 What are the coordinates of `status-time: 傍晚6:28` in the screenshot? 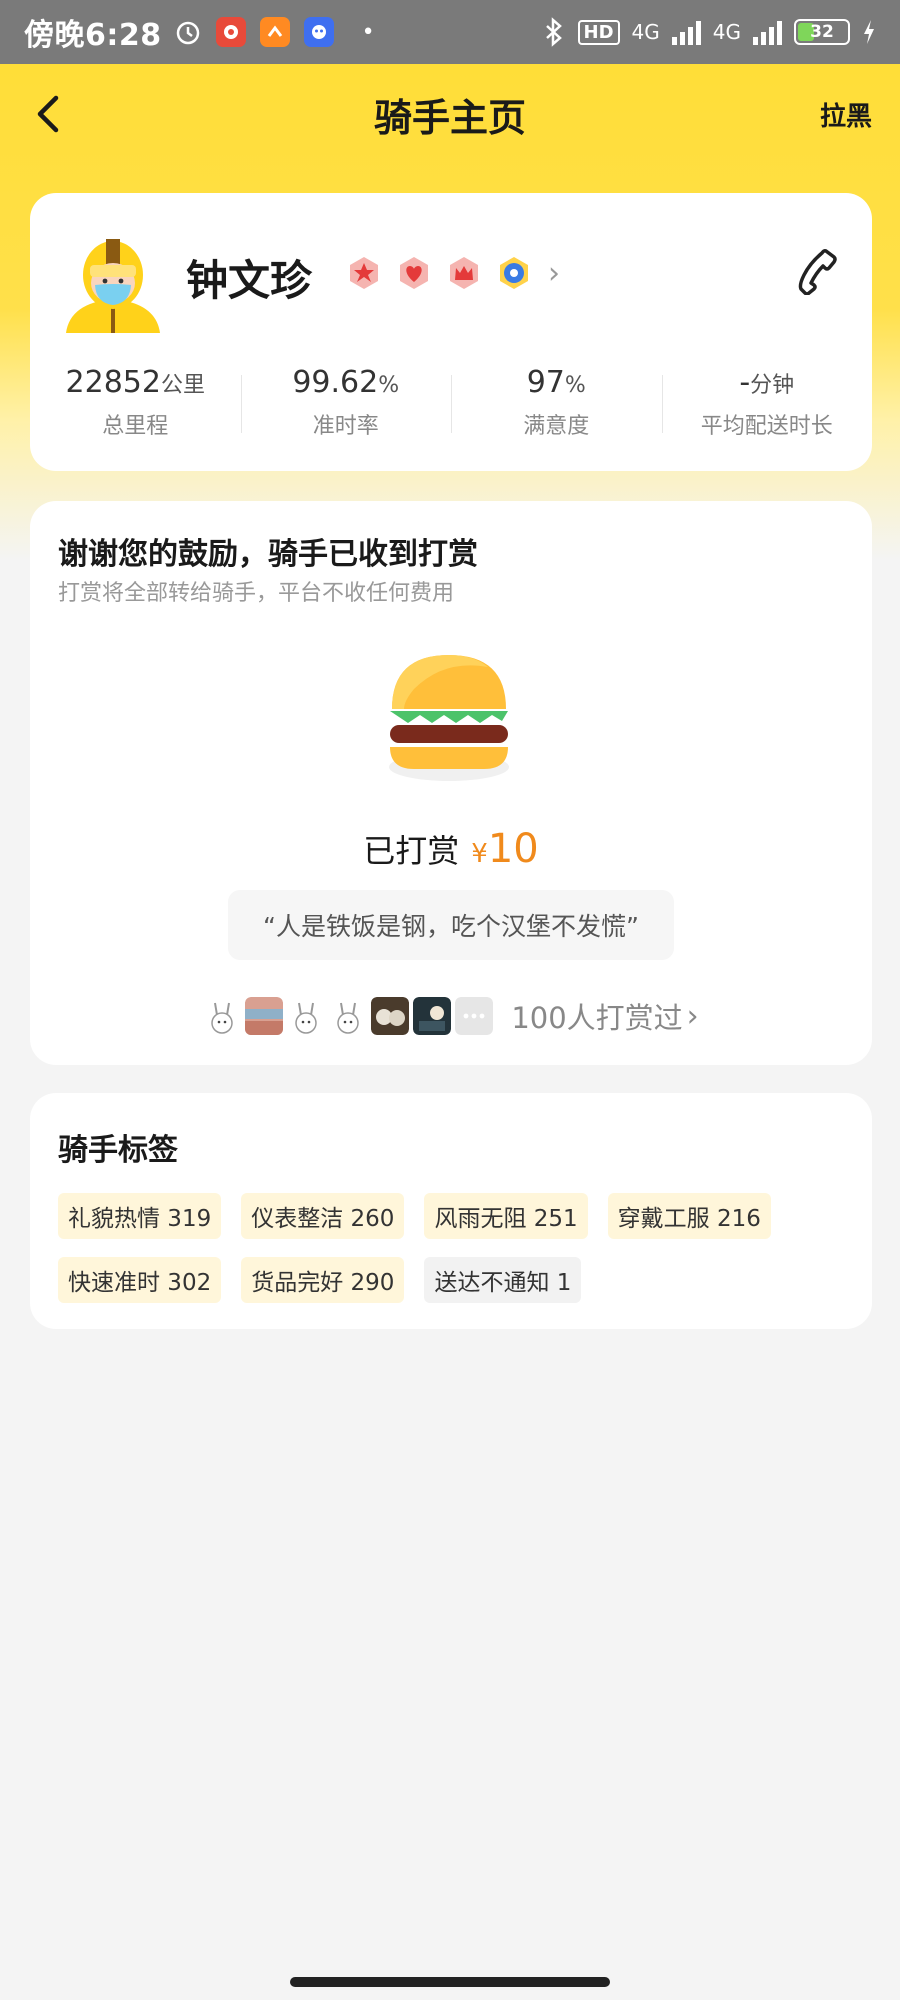 It's located at (93, 35).